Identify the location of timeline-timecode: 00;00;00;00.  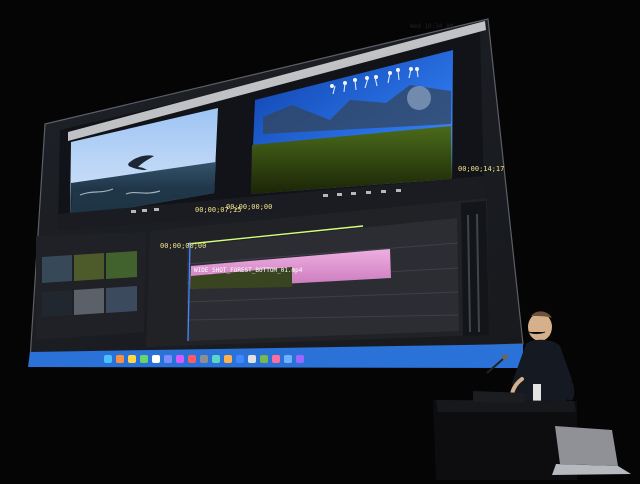
(183, 246).